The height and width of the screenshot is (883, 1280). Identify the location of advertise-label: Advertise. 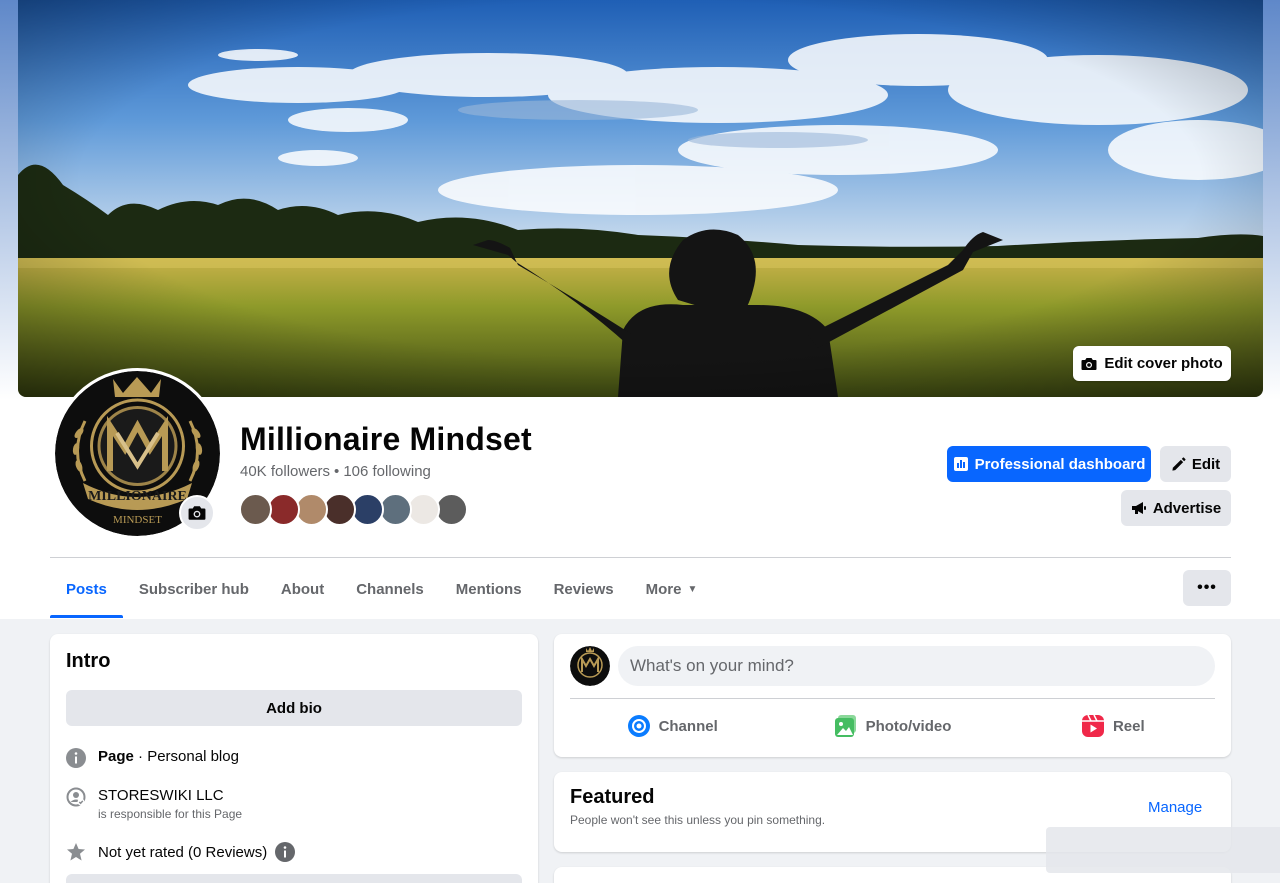
(1187, 508).